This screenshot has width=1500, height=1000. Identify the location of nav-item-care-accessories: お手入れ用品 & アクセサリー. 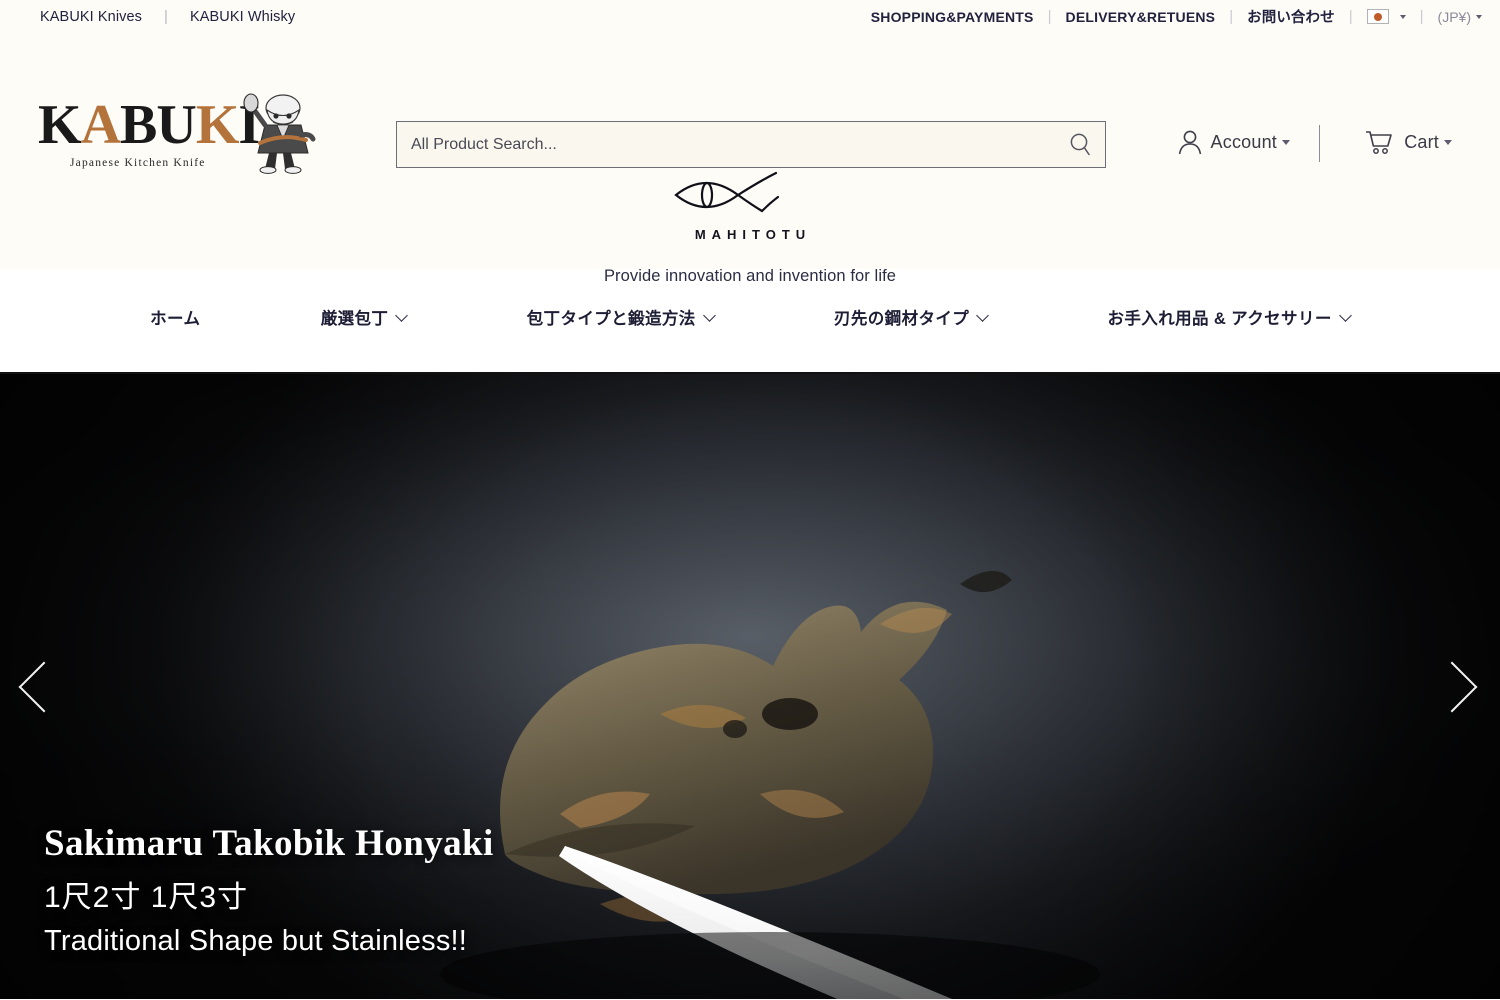
(1229, 317).